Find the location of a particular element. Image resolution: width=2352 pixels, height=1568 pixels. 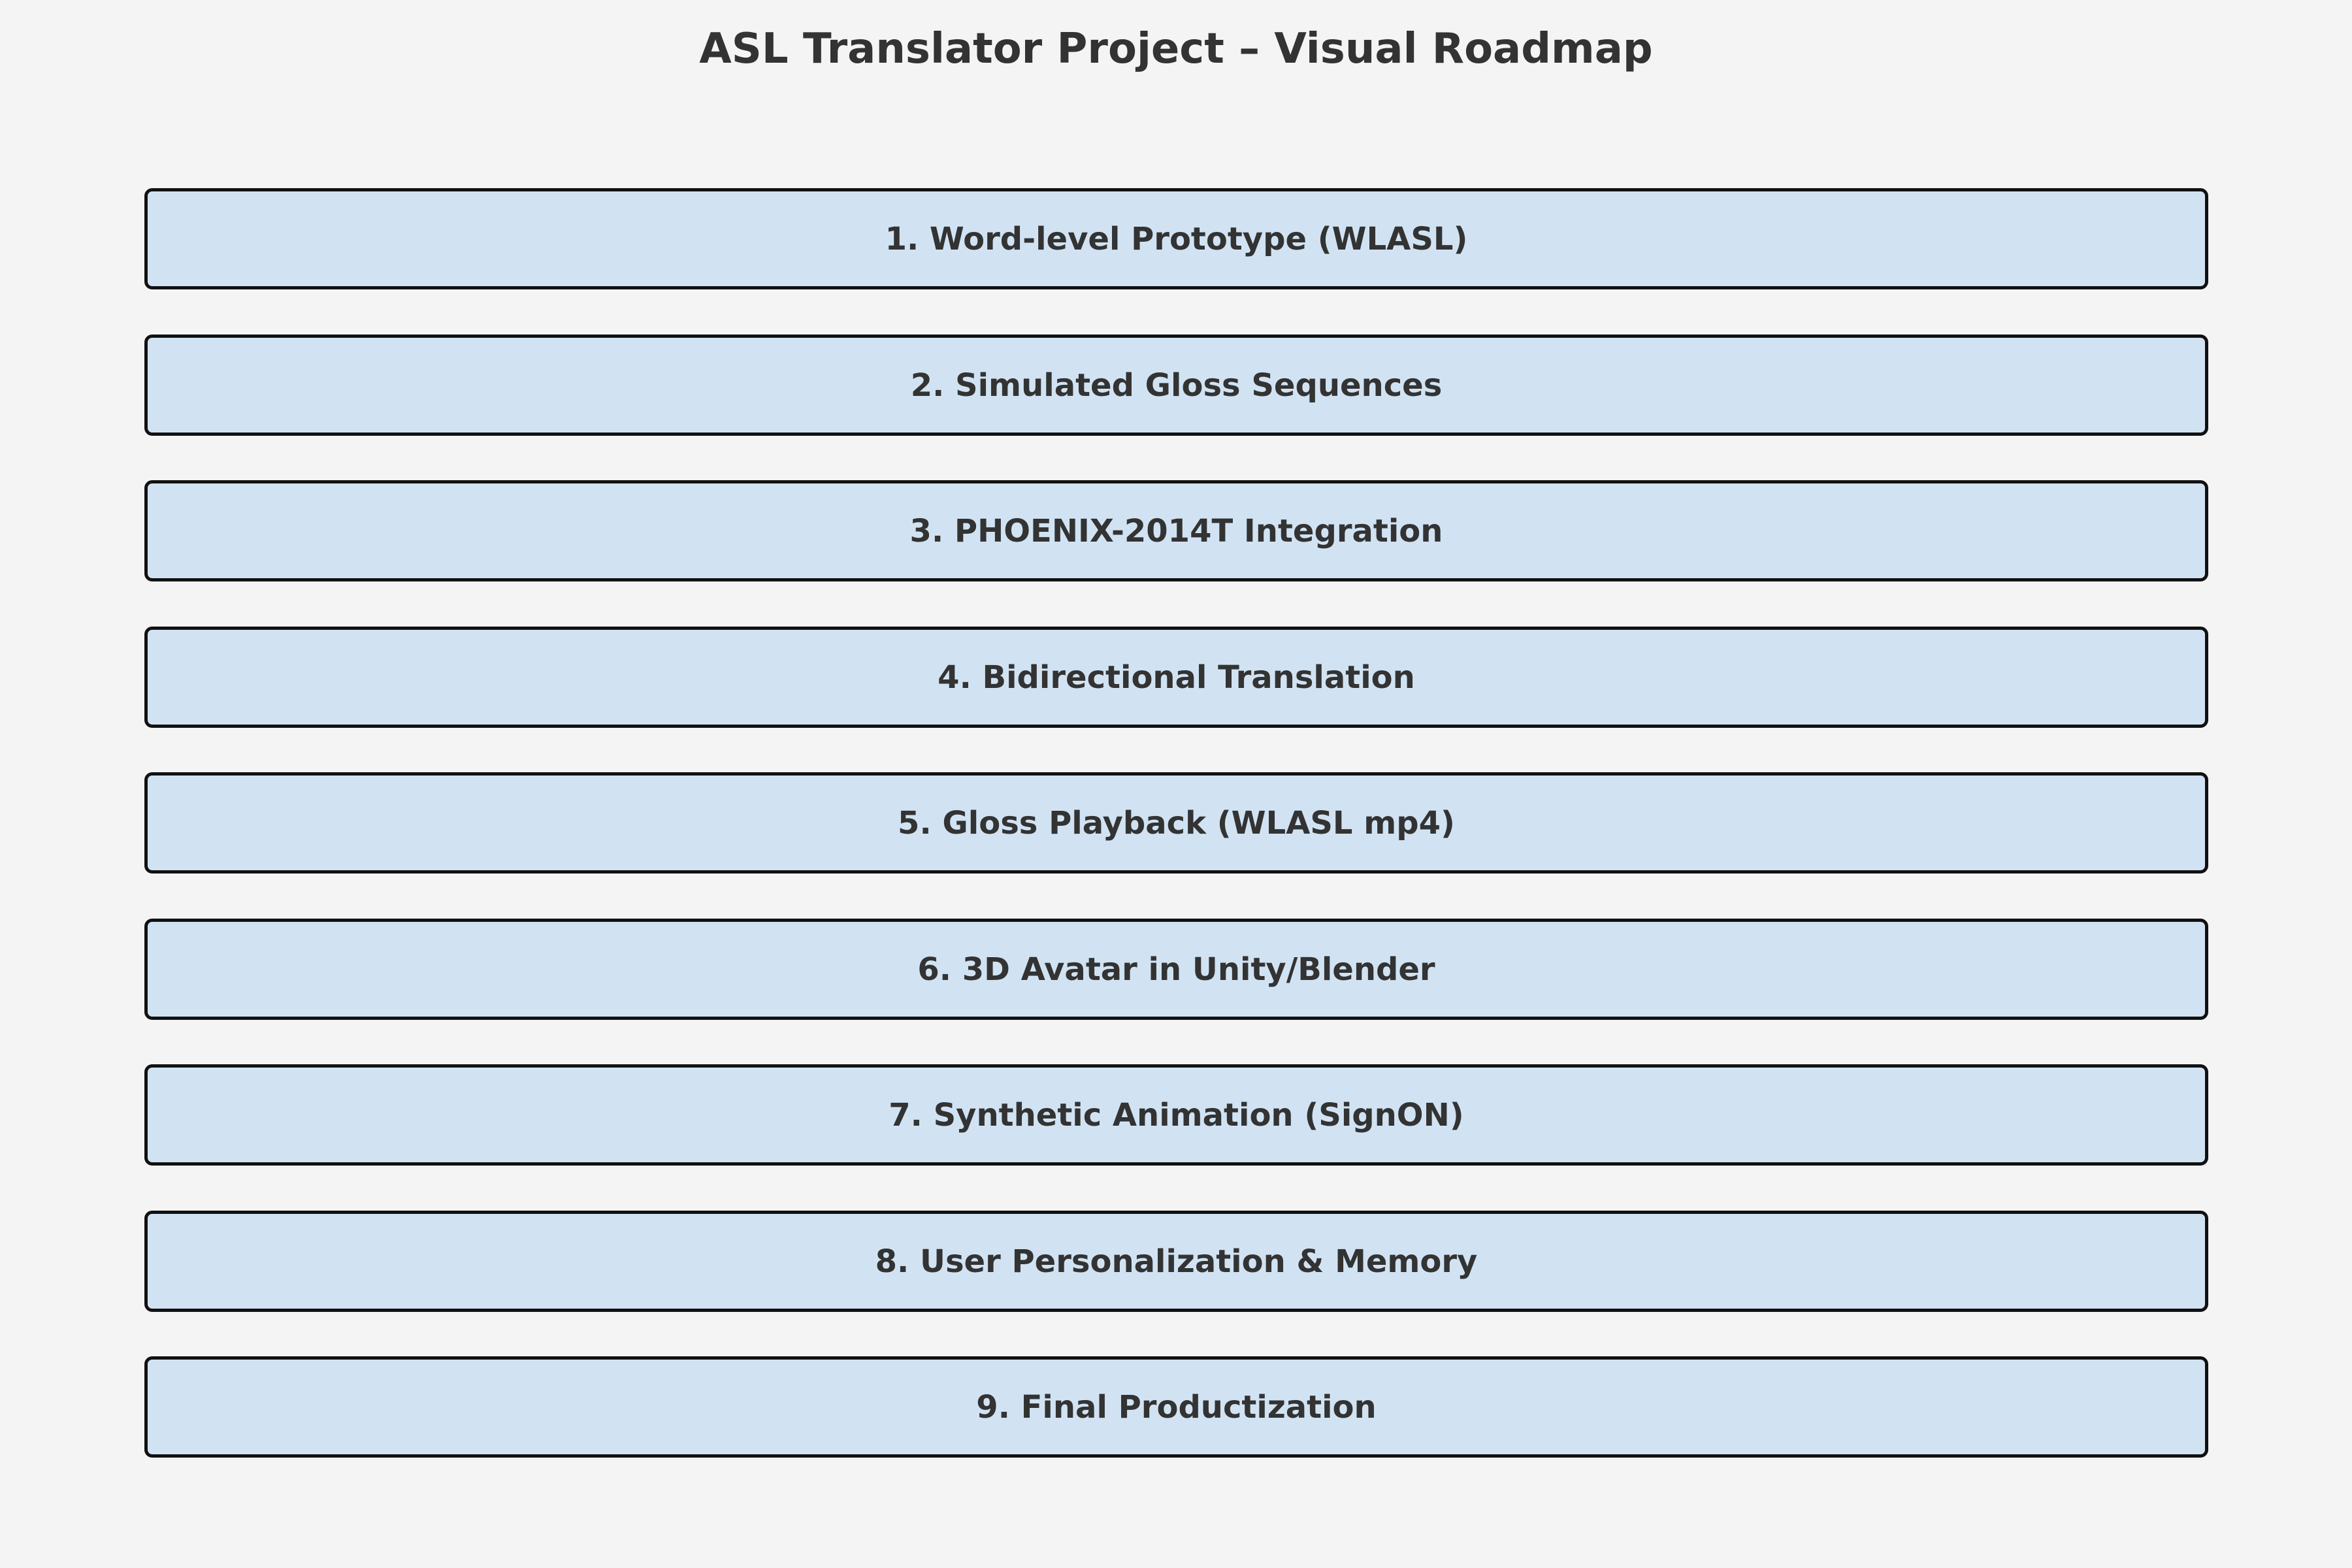

step-label: 2. Simulated Gloss Sequences is located at coordinates (1176, 385).